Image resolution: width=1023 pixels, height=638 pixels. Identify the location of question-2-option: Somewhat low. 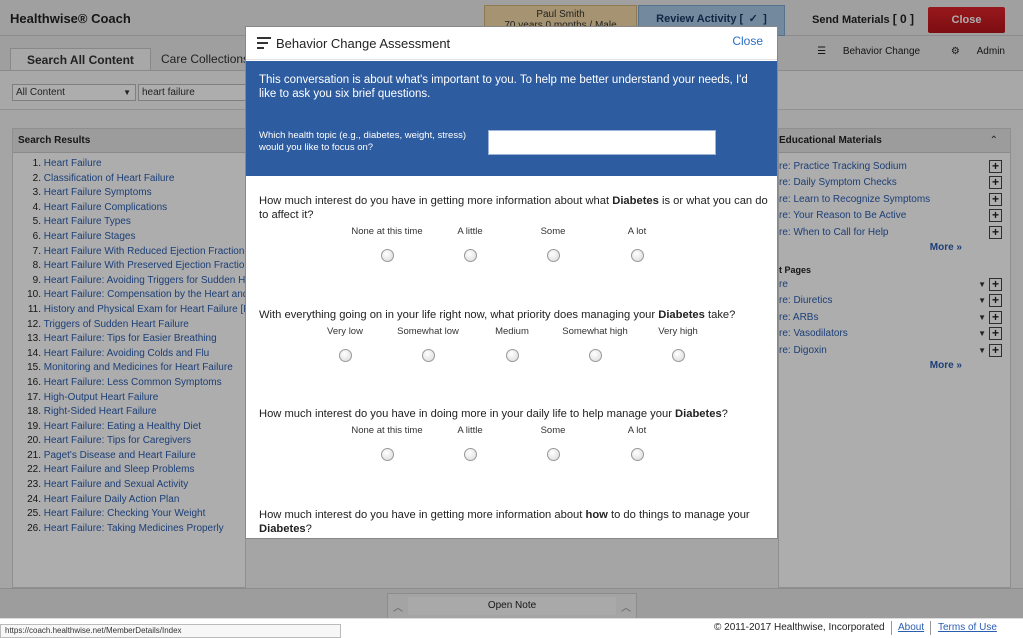
(428, 344).